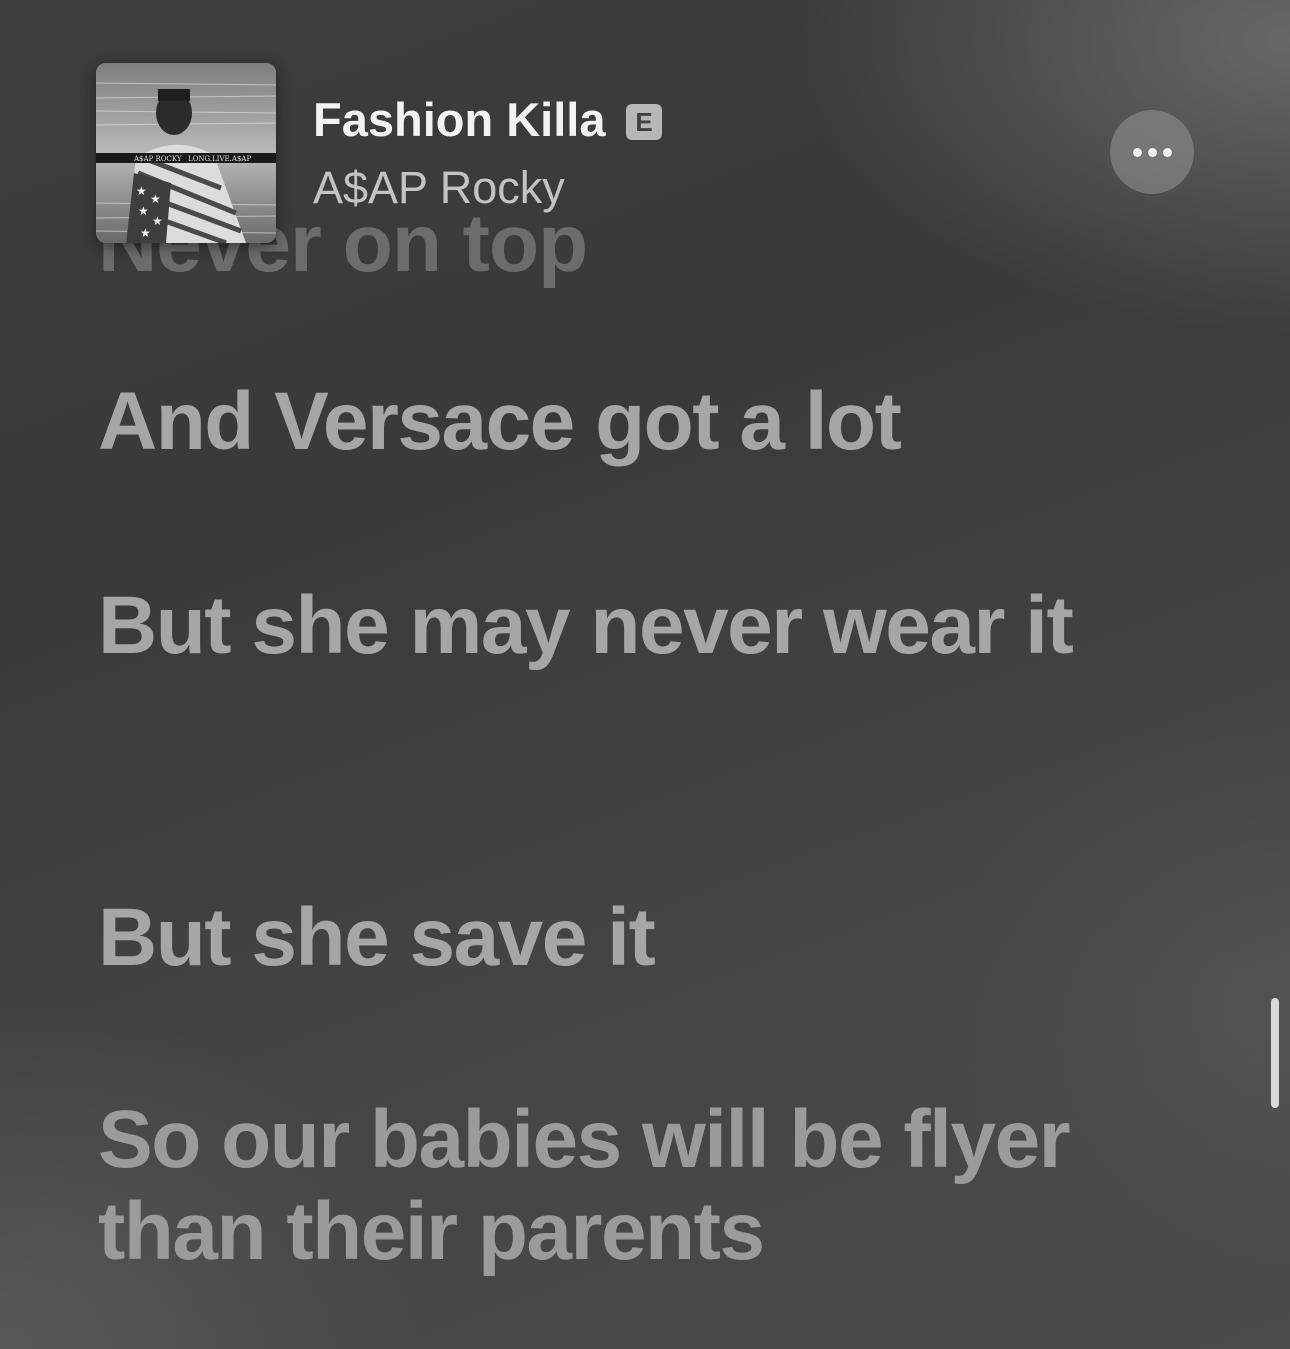 Image resolution: width=1290 pixels, height=1349 pixels. What do you see at coordinates (1275, 1053) in the screenshot?
I see `scrollbar` at bounding box center [1275, 1053].